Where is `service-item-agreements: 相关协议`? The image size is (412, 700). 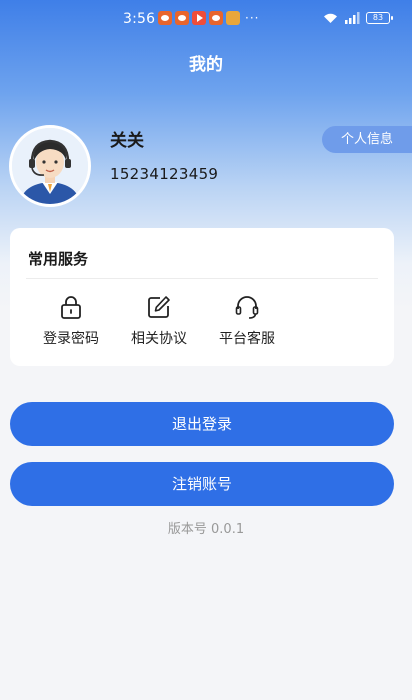
service-item-agreements: 相关协议 is located at coordinates (159, 321).